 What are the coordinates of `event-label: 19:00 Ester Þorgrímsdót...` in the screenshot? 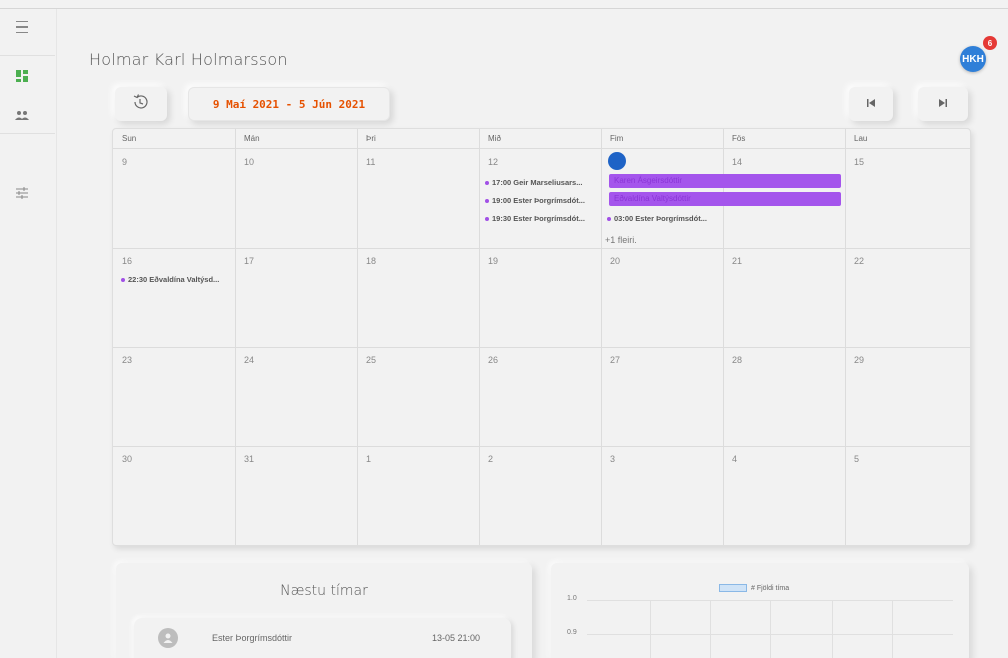 It's located at (538, 200).